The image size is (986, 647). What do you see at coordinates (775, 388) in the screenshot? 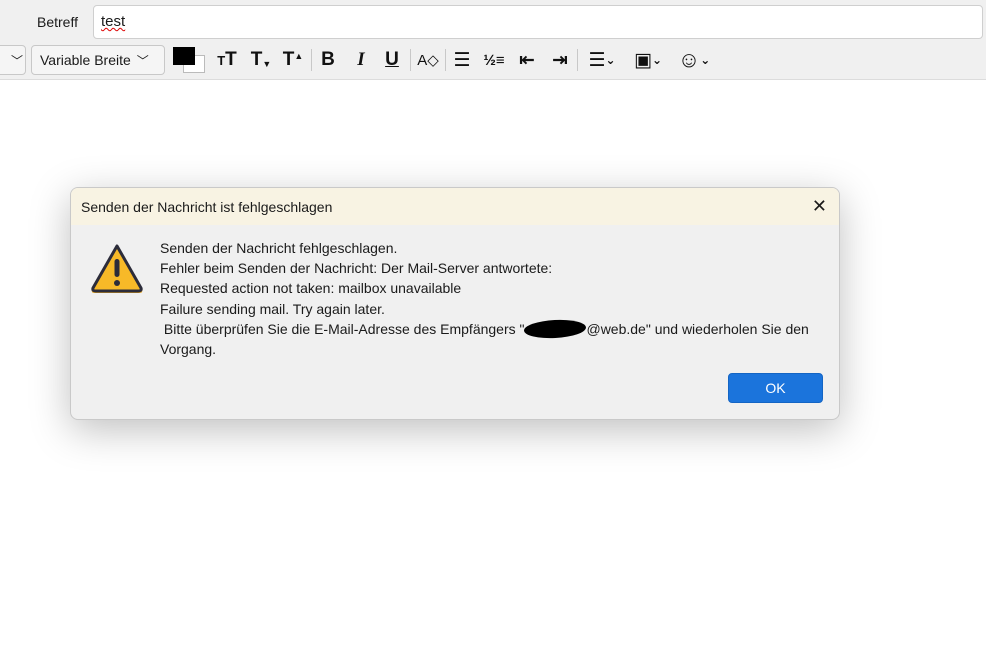
I see `ok-button: OK` at bounding box center [775, 388].